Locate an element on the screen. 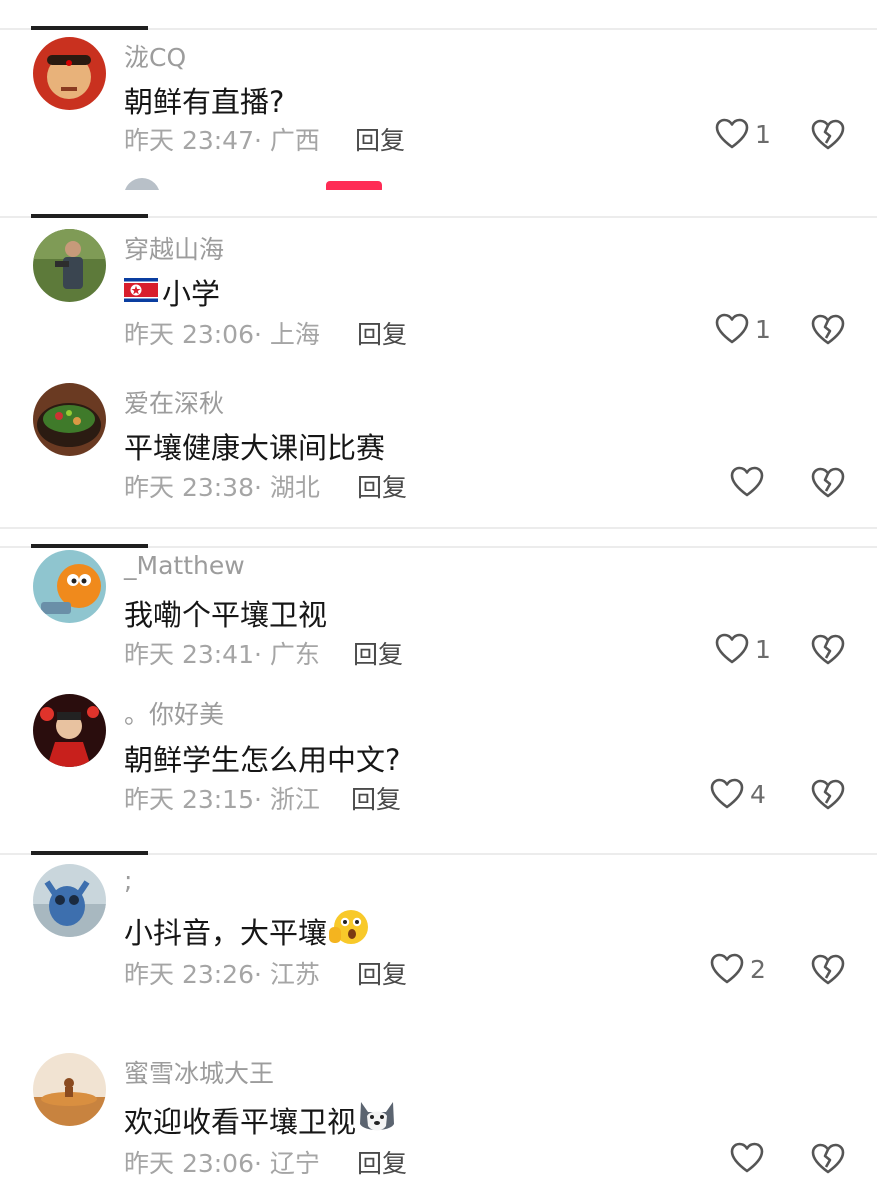  username: 爱在深秋 is located at coordinates (174, 402).